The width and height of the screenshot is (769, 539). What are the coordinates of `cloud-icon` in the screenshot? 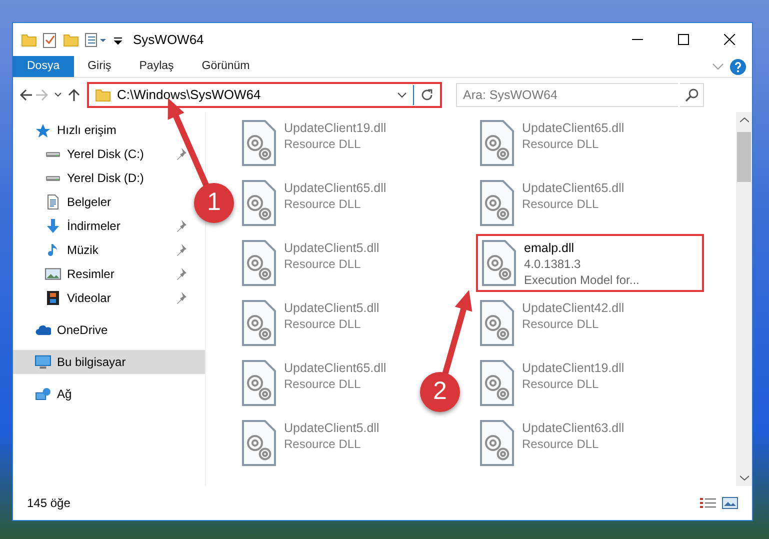 It's located at (43, 330).